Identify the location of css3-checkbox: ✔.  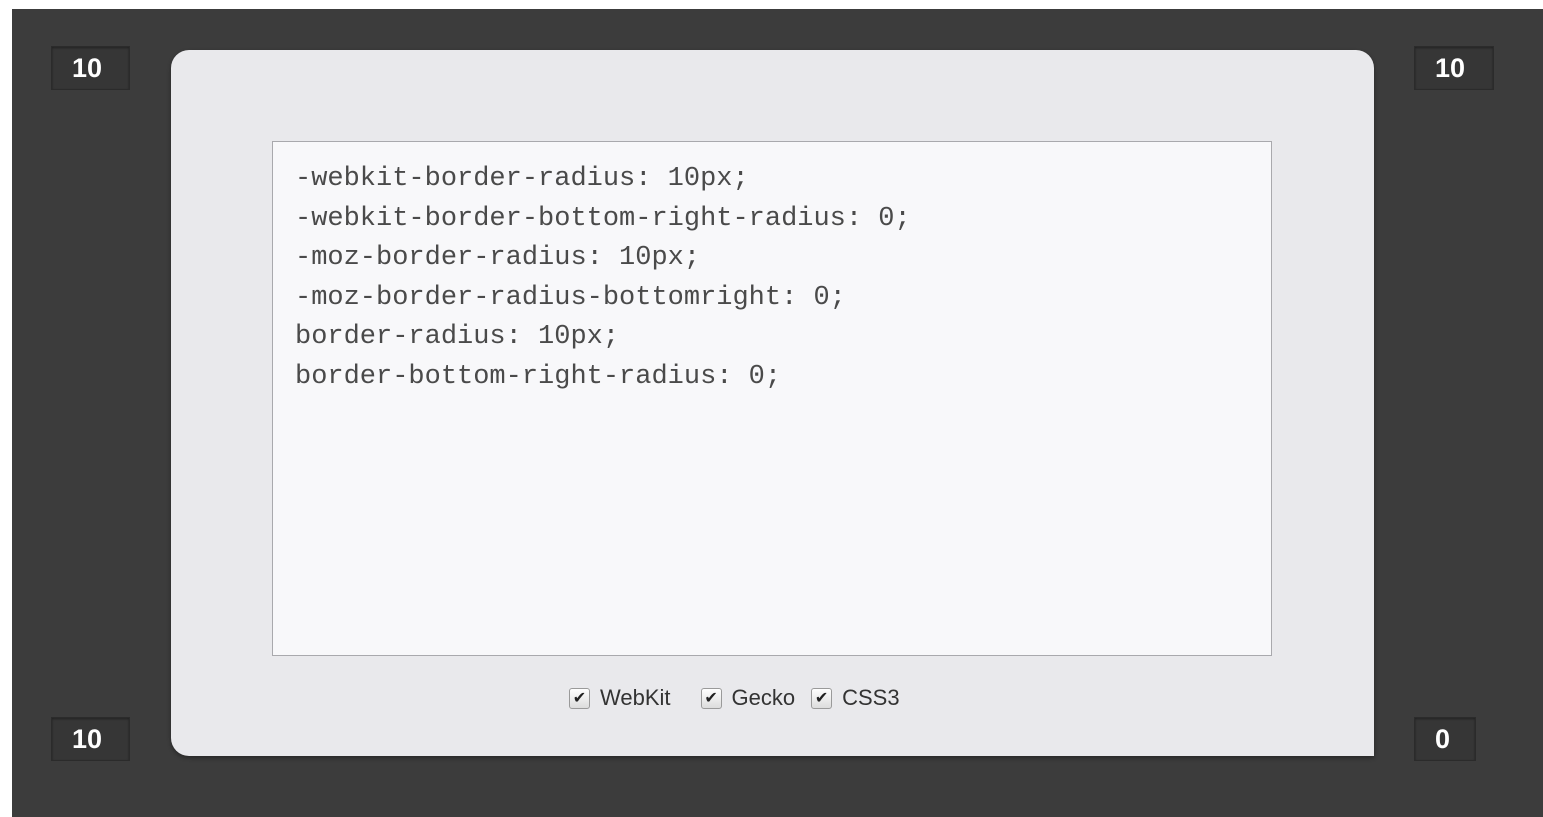
(822, 698).